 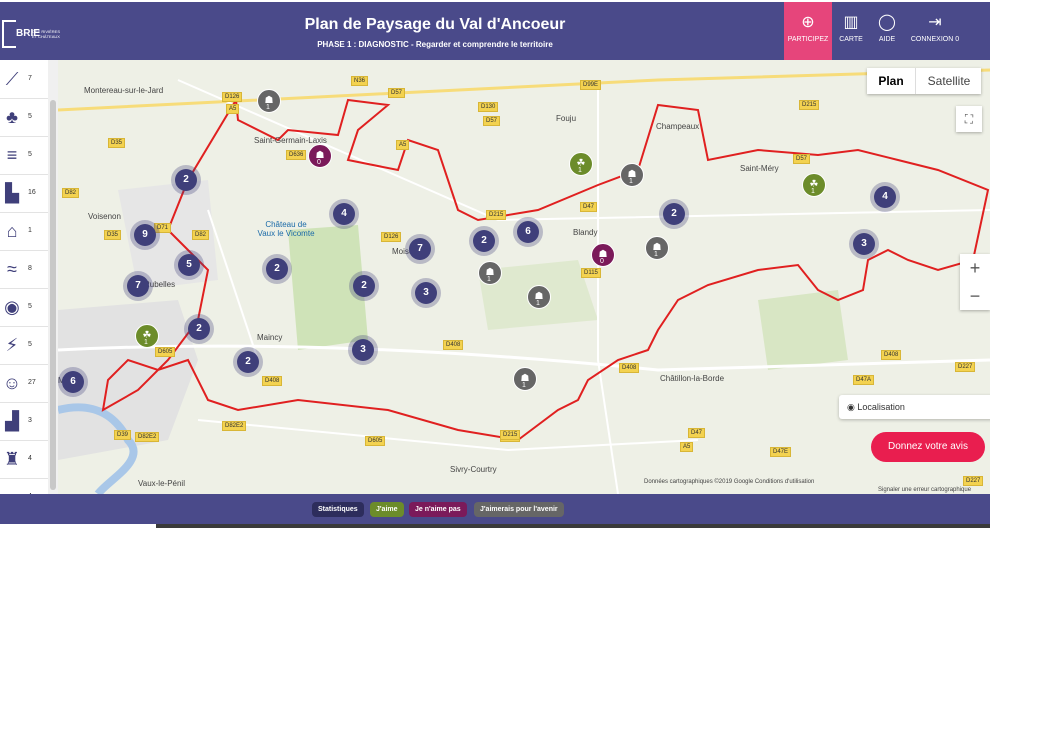 I want to click on road-label: D39, so click(x=123, y=435).